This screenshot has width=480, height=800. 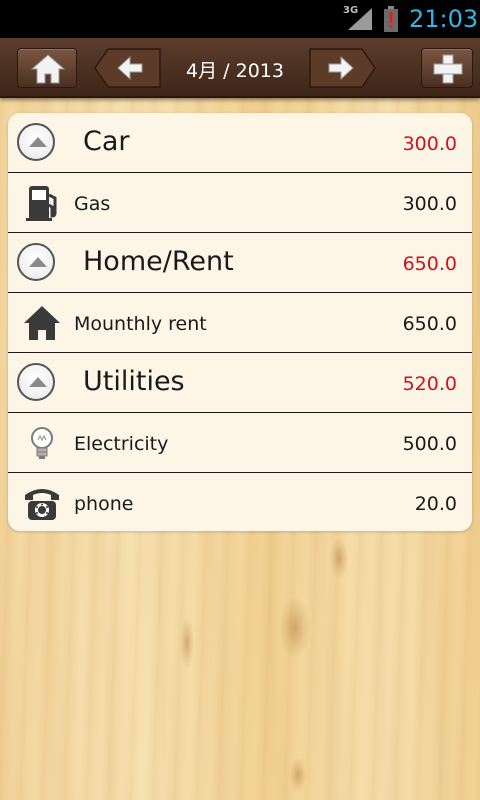 I want to click on prev-button-shape, so click(x=127, y=68).